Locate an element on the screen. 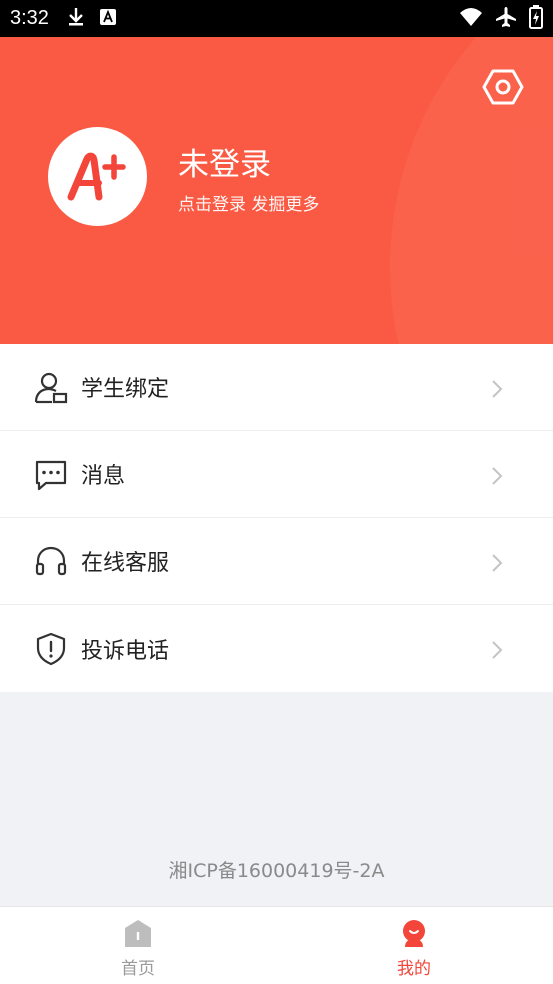  airplane-icon is located at coordinates (506, 19).